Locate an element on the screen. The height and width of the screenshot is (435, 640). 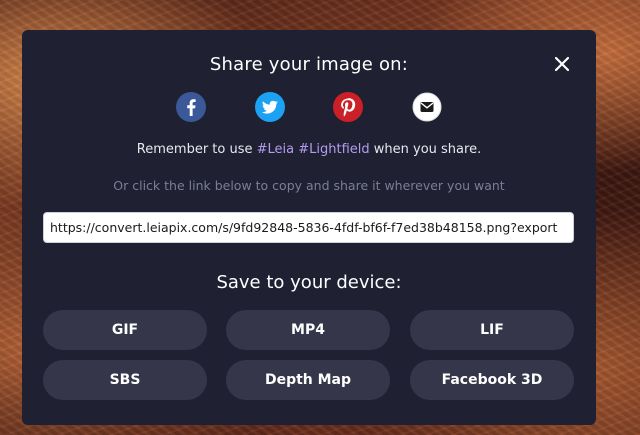
download-mp4-button: MP4 is located at coordinates (308, 330).